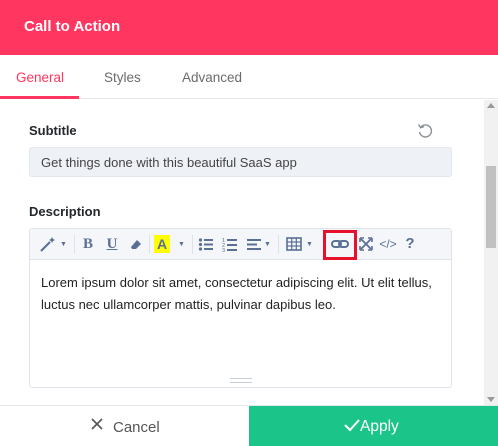 This screenshot has width=498, height=446. Describe the element at coordinates (206, 244) in the screenshot. I see `bullet-list-icon` at that location.